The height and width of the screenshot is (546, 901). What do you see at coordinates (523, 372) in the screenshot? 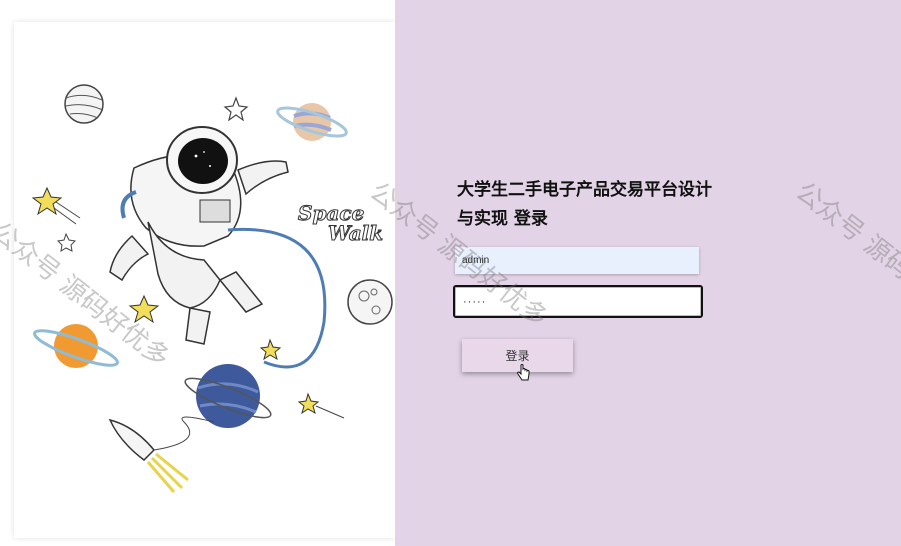
I see `hand-cursor-icon` at bounding box center [523, 372].